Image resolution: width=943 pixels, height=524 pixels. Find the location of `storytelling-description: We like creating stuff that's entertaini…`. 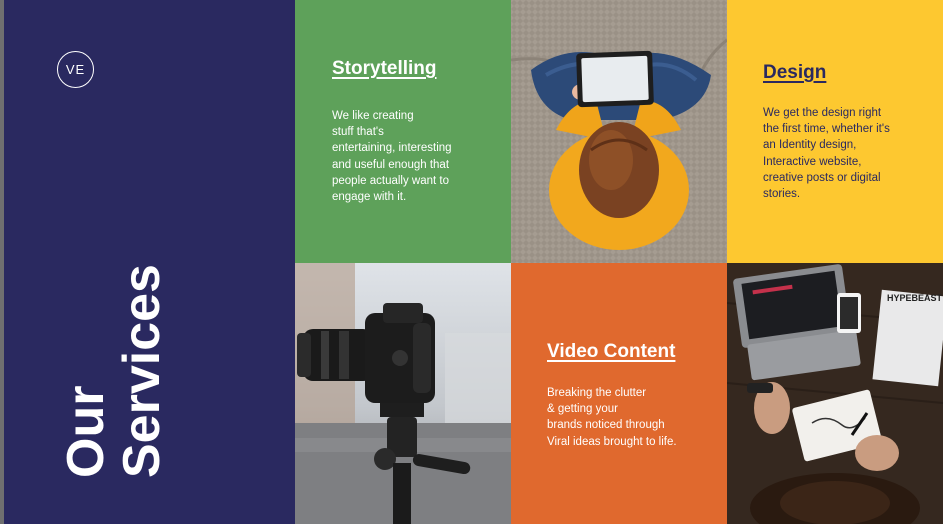

storytelling-description: We like creating stuff that's entertaini… is located at coordinates (392, 157).